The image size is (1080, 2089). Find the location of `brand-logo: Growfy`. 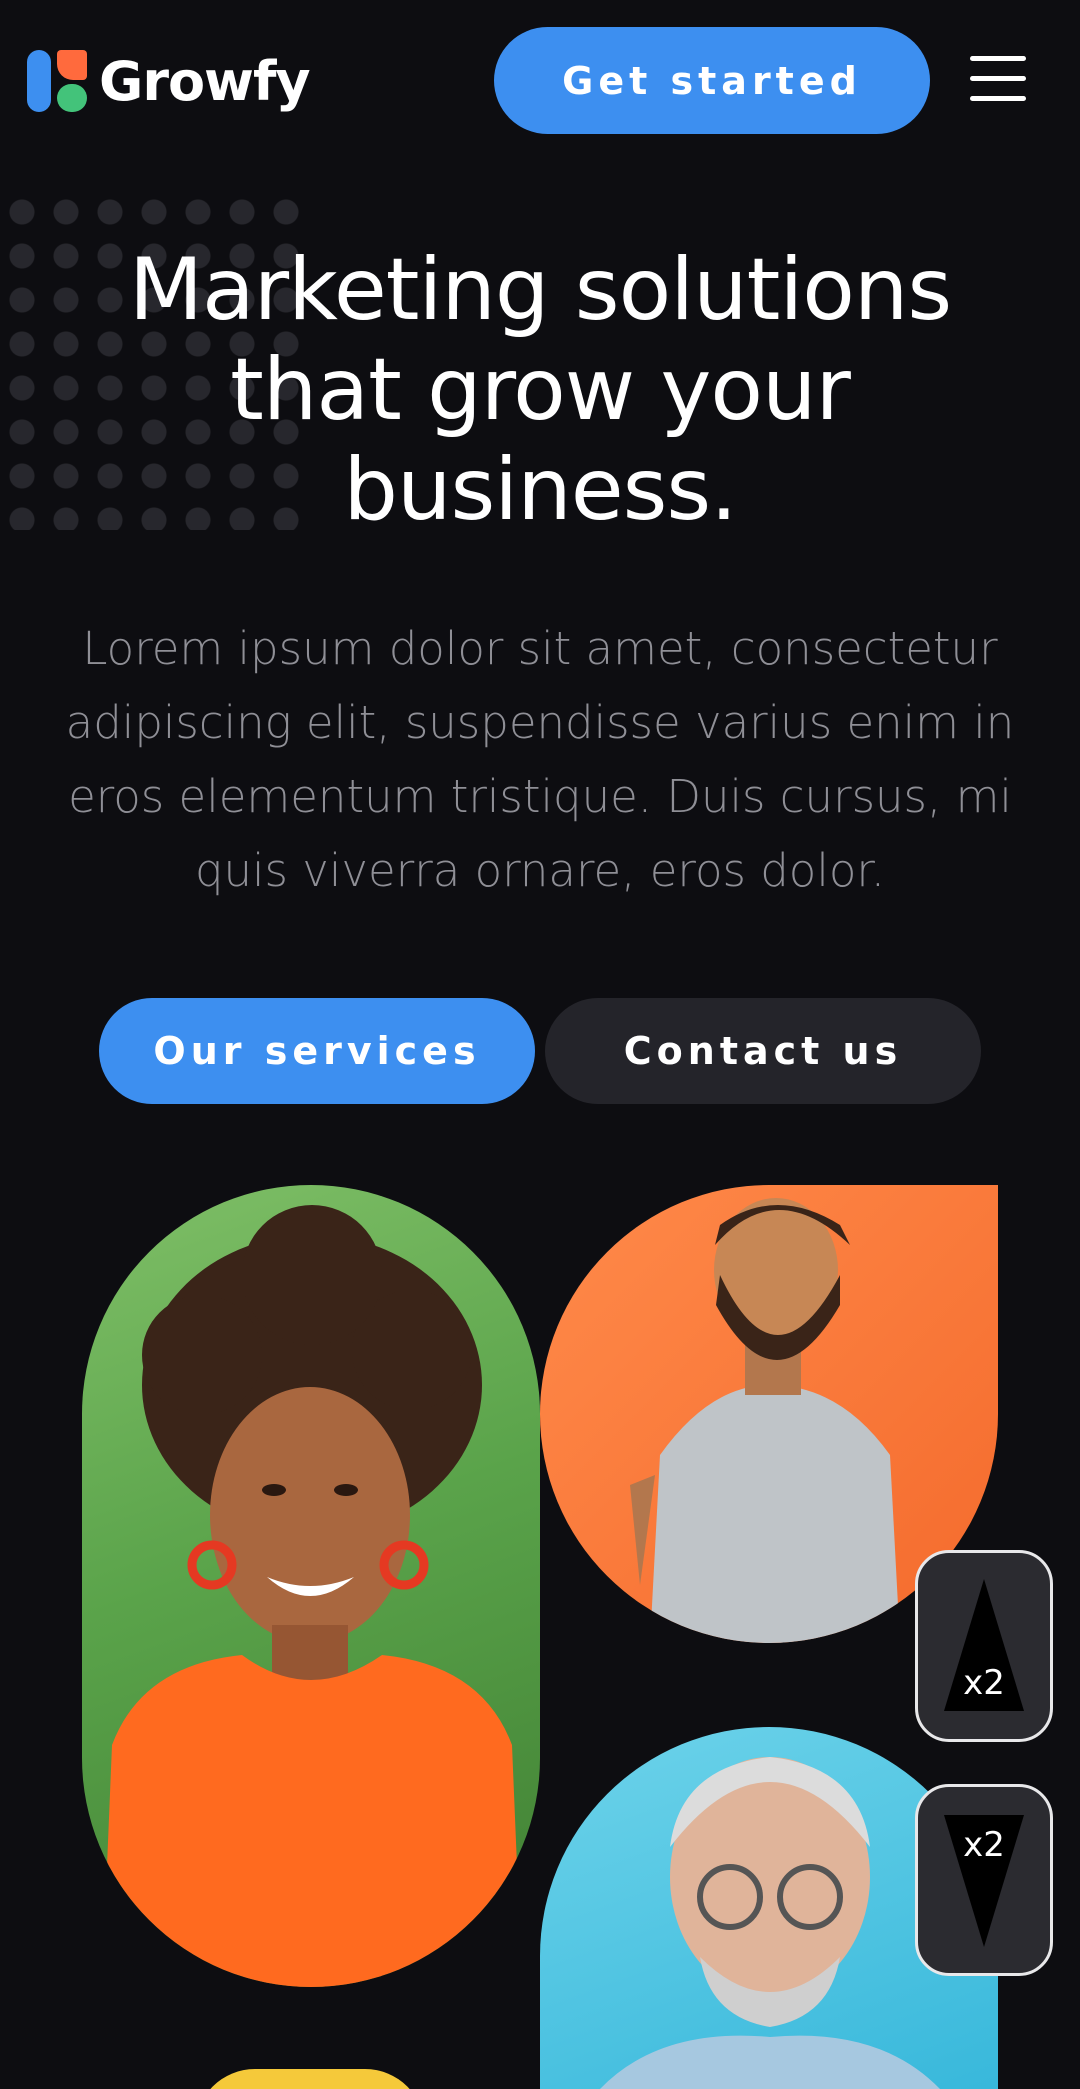

brand-logo: Growfy is located at coordinates (169, 81).